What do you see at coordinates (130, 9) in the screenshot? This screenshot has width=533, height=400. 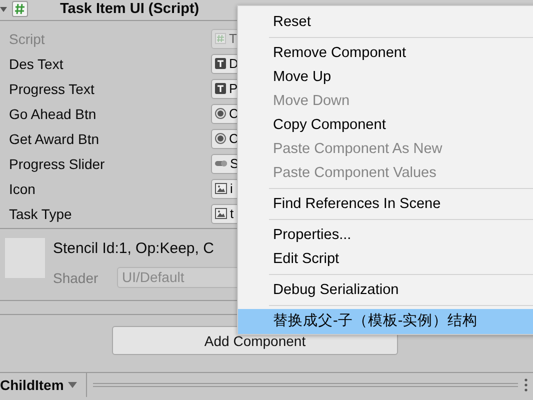 I see `component-title: Task Item UI (Script)` at bounding box center [130, 9].